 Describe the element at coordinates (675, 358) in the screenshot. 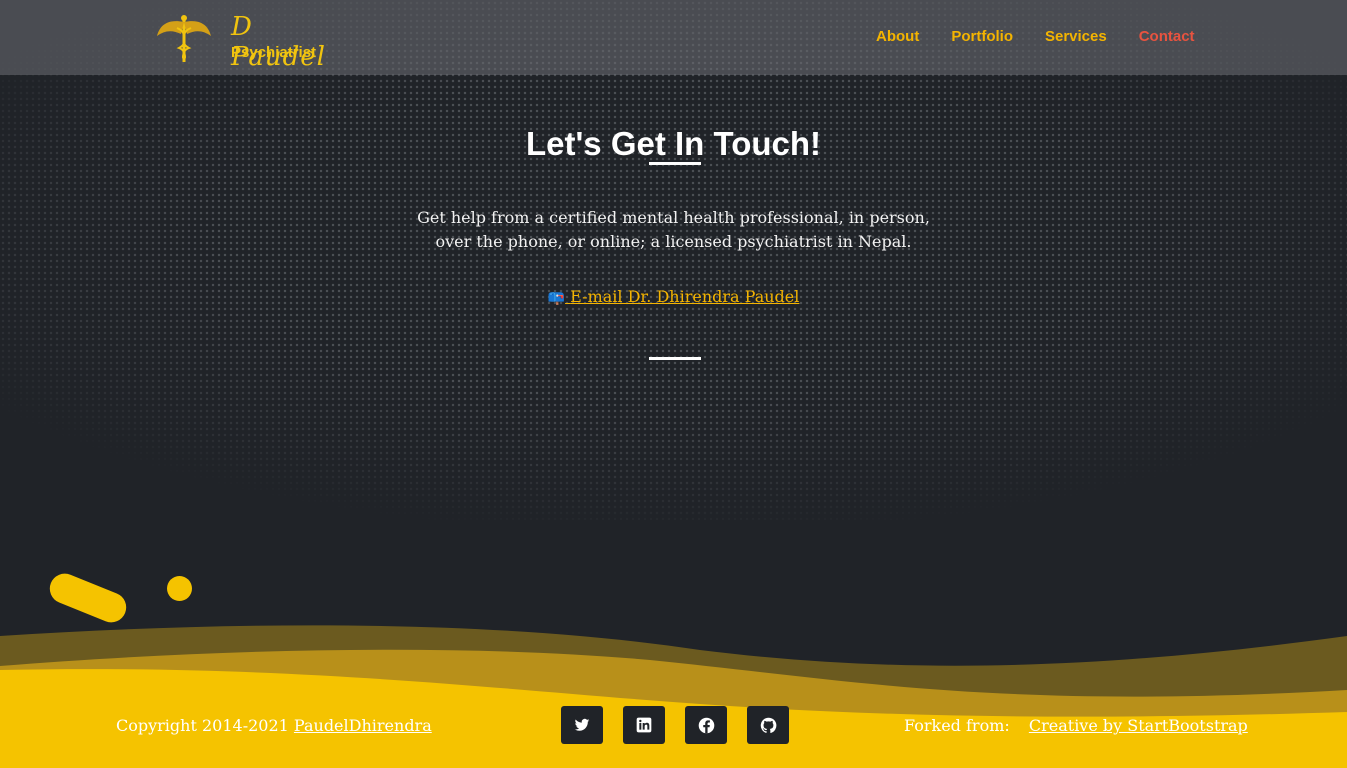

I see `bottom-divider` at that location.